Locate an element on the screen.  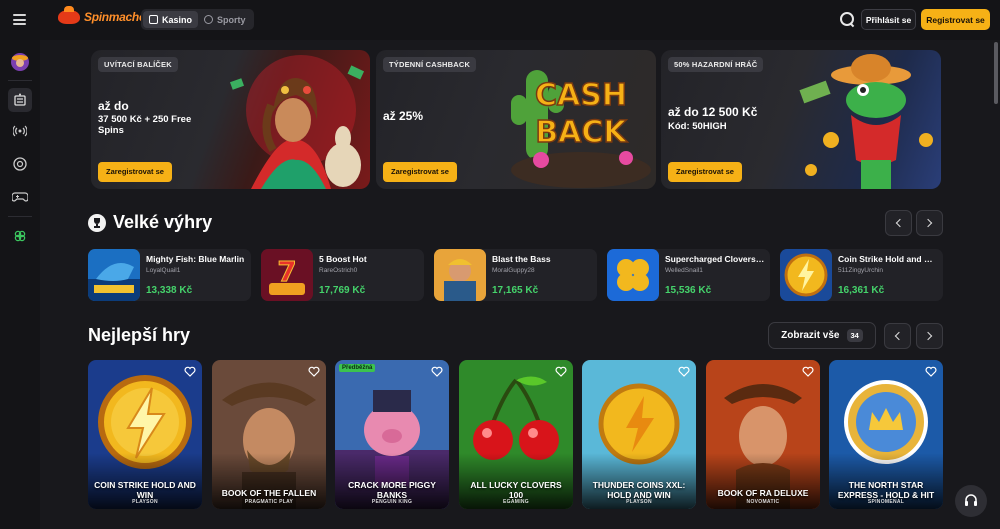
scrollbar-thumb is located at coordinates (996, 73).